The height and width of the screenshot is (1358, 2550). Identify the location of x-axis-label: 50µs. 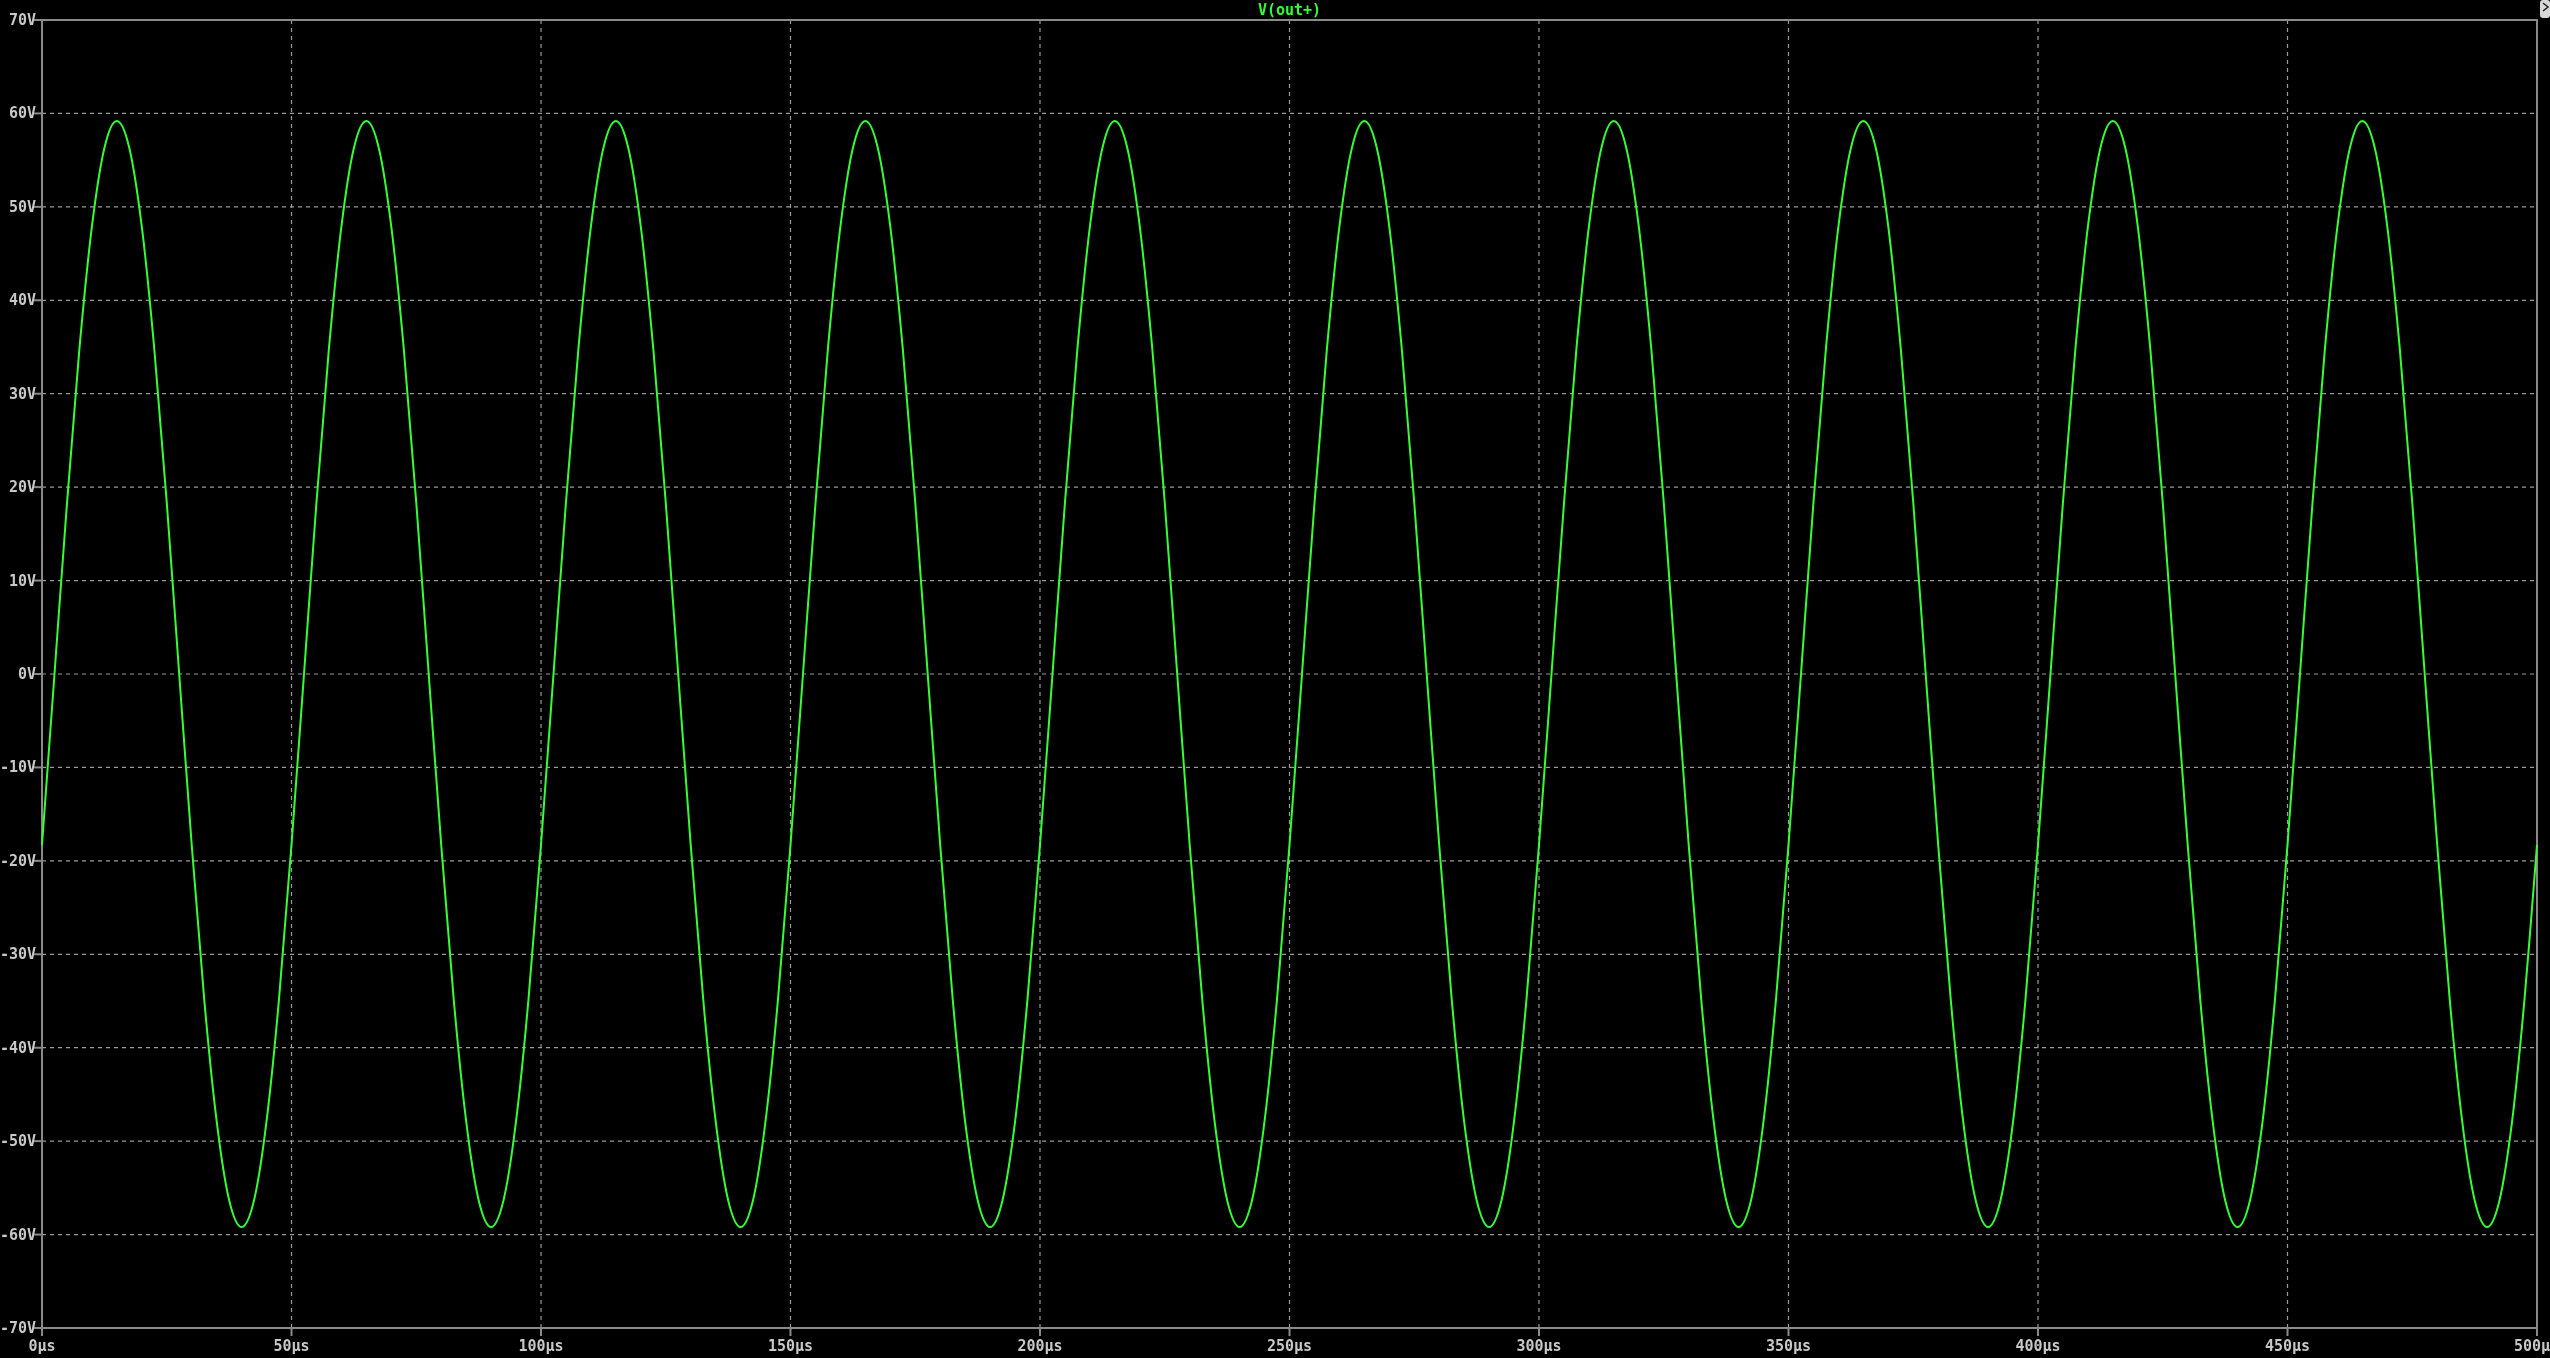
(291, 1346).